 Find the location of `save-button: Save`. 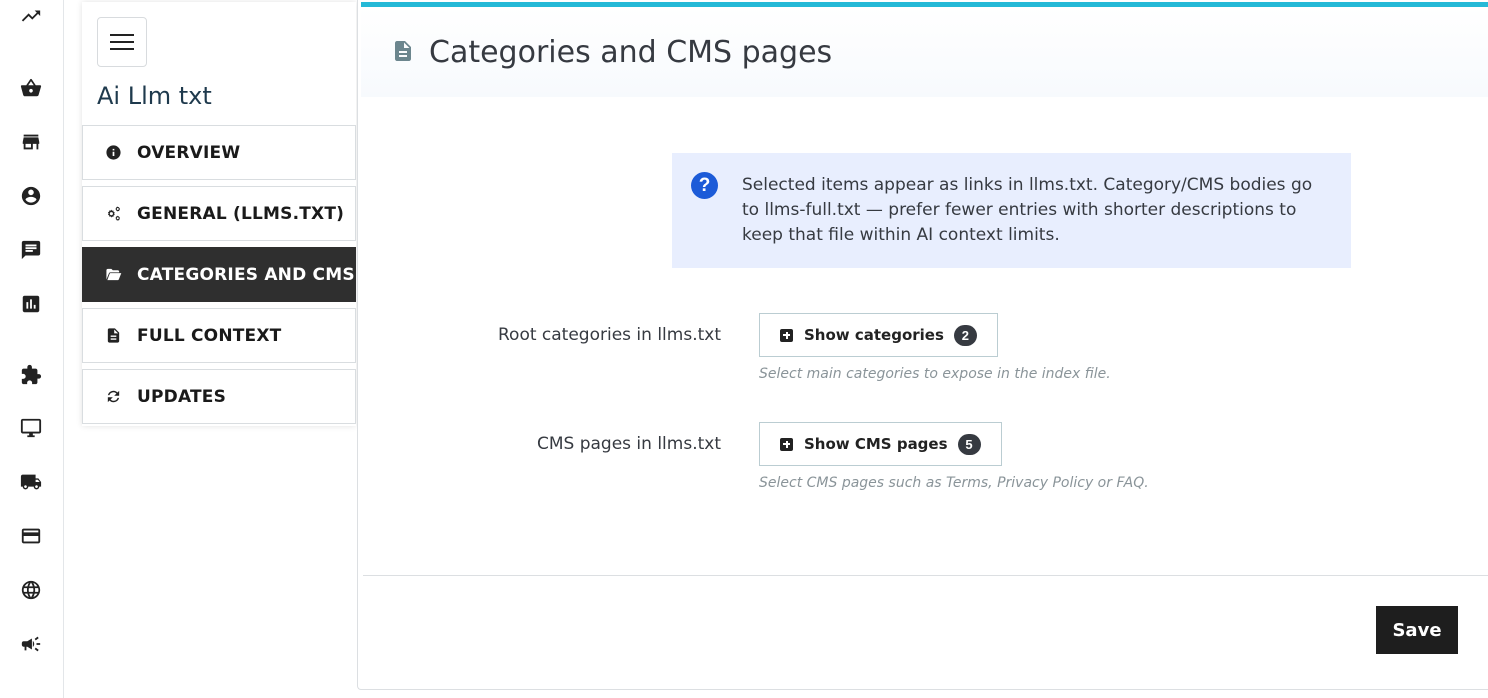

save-button: Save is located at coordinates (1417, 630).